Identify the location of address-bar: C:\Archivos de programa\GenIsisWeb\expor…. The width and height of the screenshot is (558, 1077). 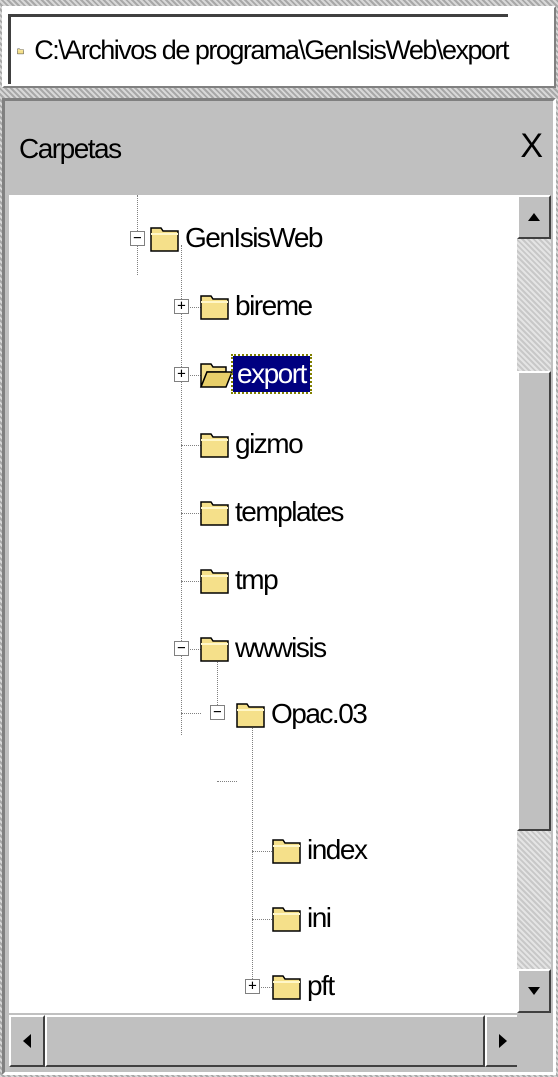
(279, 47).